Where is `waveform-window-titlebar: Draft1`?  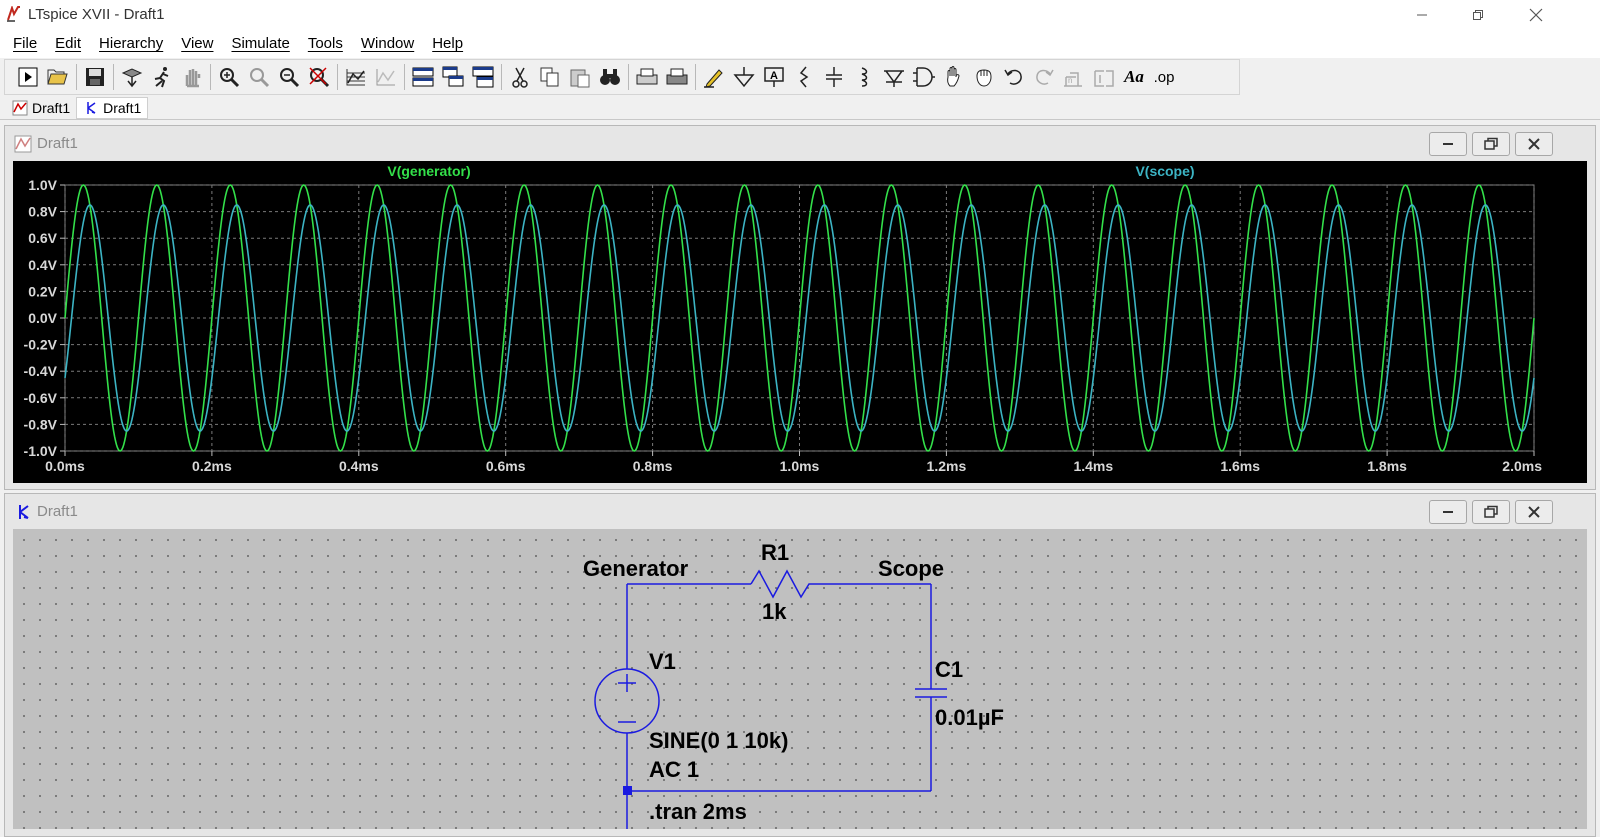 waveform-window-titlebar: Draft1 is located at coordinates (800, 143).